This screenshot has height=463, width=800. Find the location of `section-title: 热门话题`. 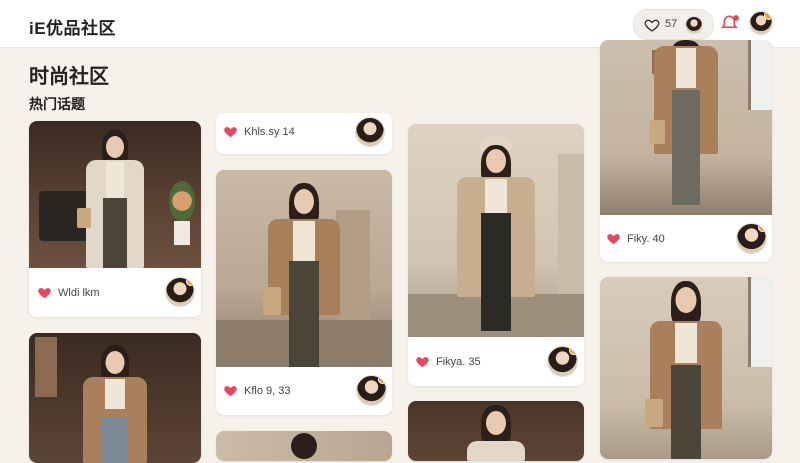

section-title: 热门话题 is located at coordinates (57, 104).